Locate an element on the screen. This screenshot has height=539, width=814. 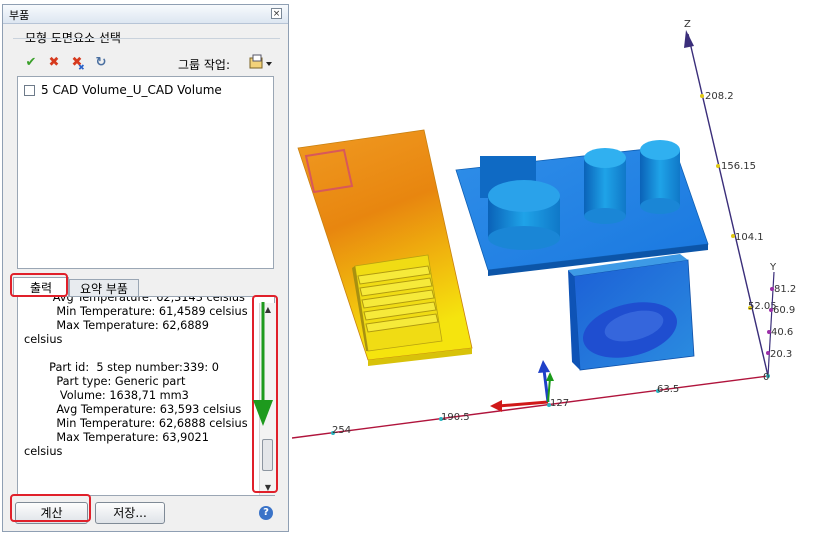
list-item-label: 5 CAD Volume_U_CAD Volume is located at coordinates (131, 90).